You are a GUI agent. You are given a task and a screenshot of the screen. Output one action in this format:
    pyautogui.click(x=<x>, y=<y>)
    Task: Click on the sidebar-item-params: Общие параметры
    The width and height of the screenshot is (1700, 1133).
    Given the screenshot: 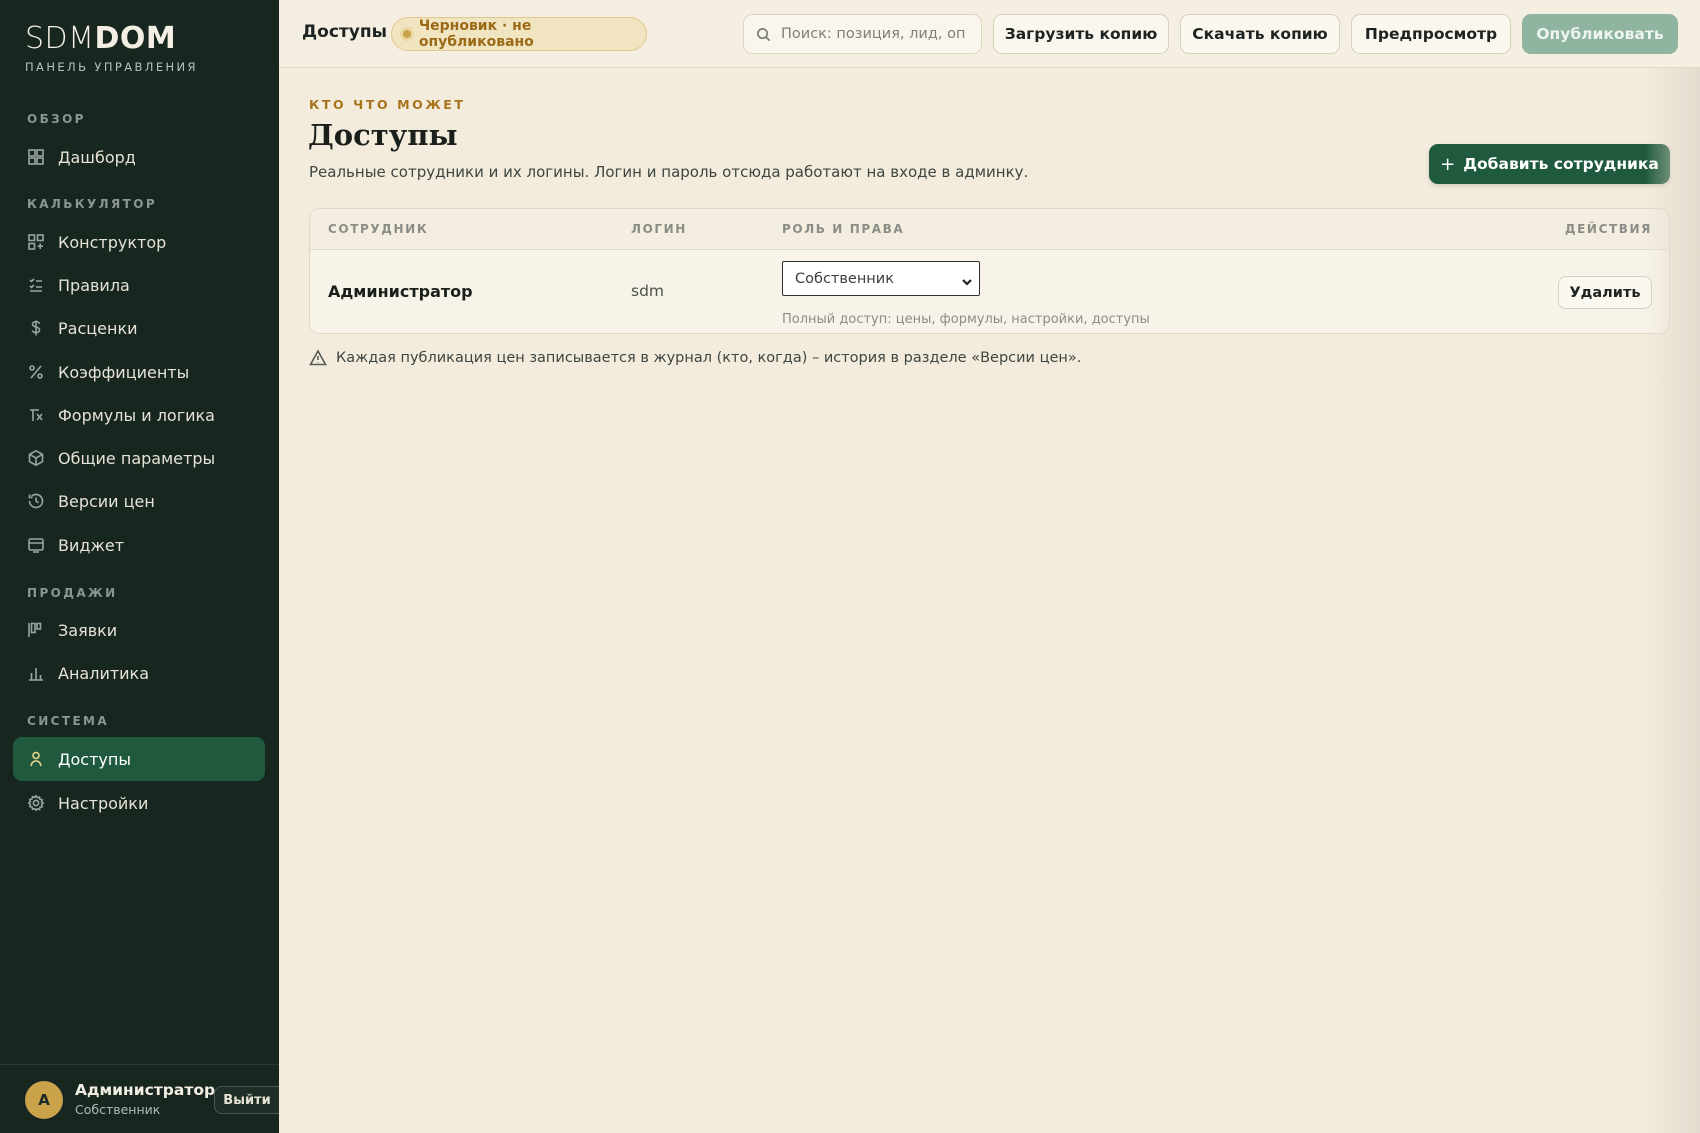 What is the action you would take?
    pyautogui.click(x=139, y=458)
    